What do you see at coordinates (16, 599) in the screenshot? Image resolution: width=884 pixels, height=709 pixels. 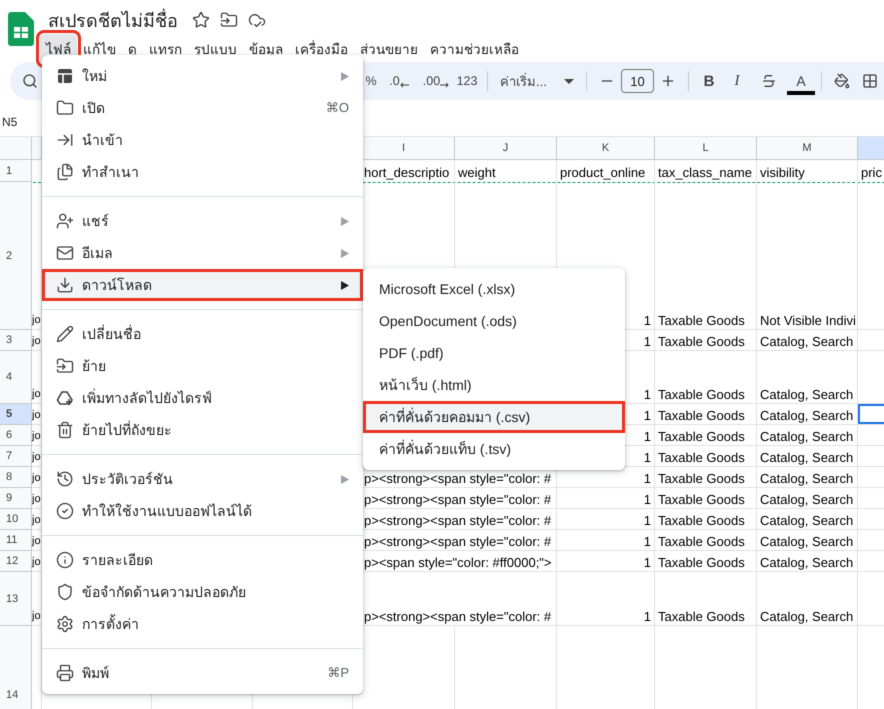 I see `row-header: 13` at bounding box center [16, 599].